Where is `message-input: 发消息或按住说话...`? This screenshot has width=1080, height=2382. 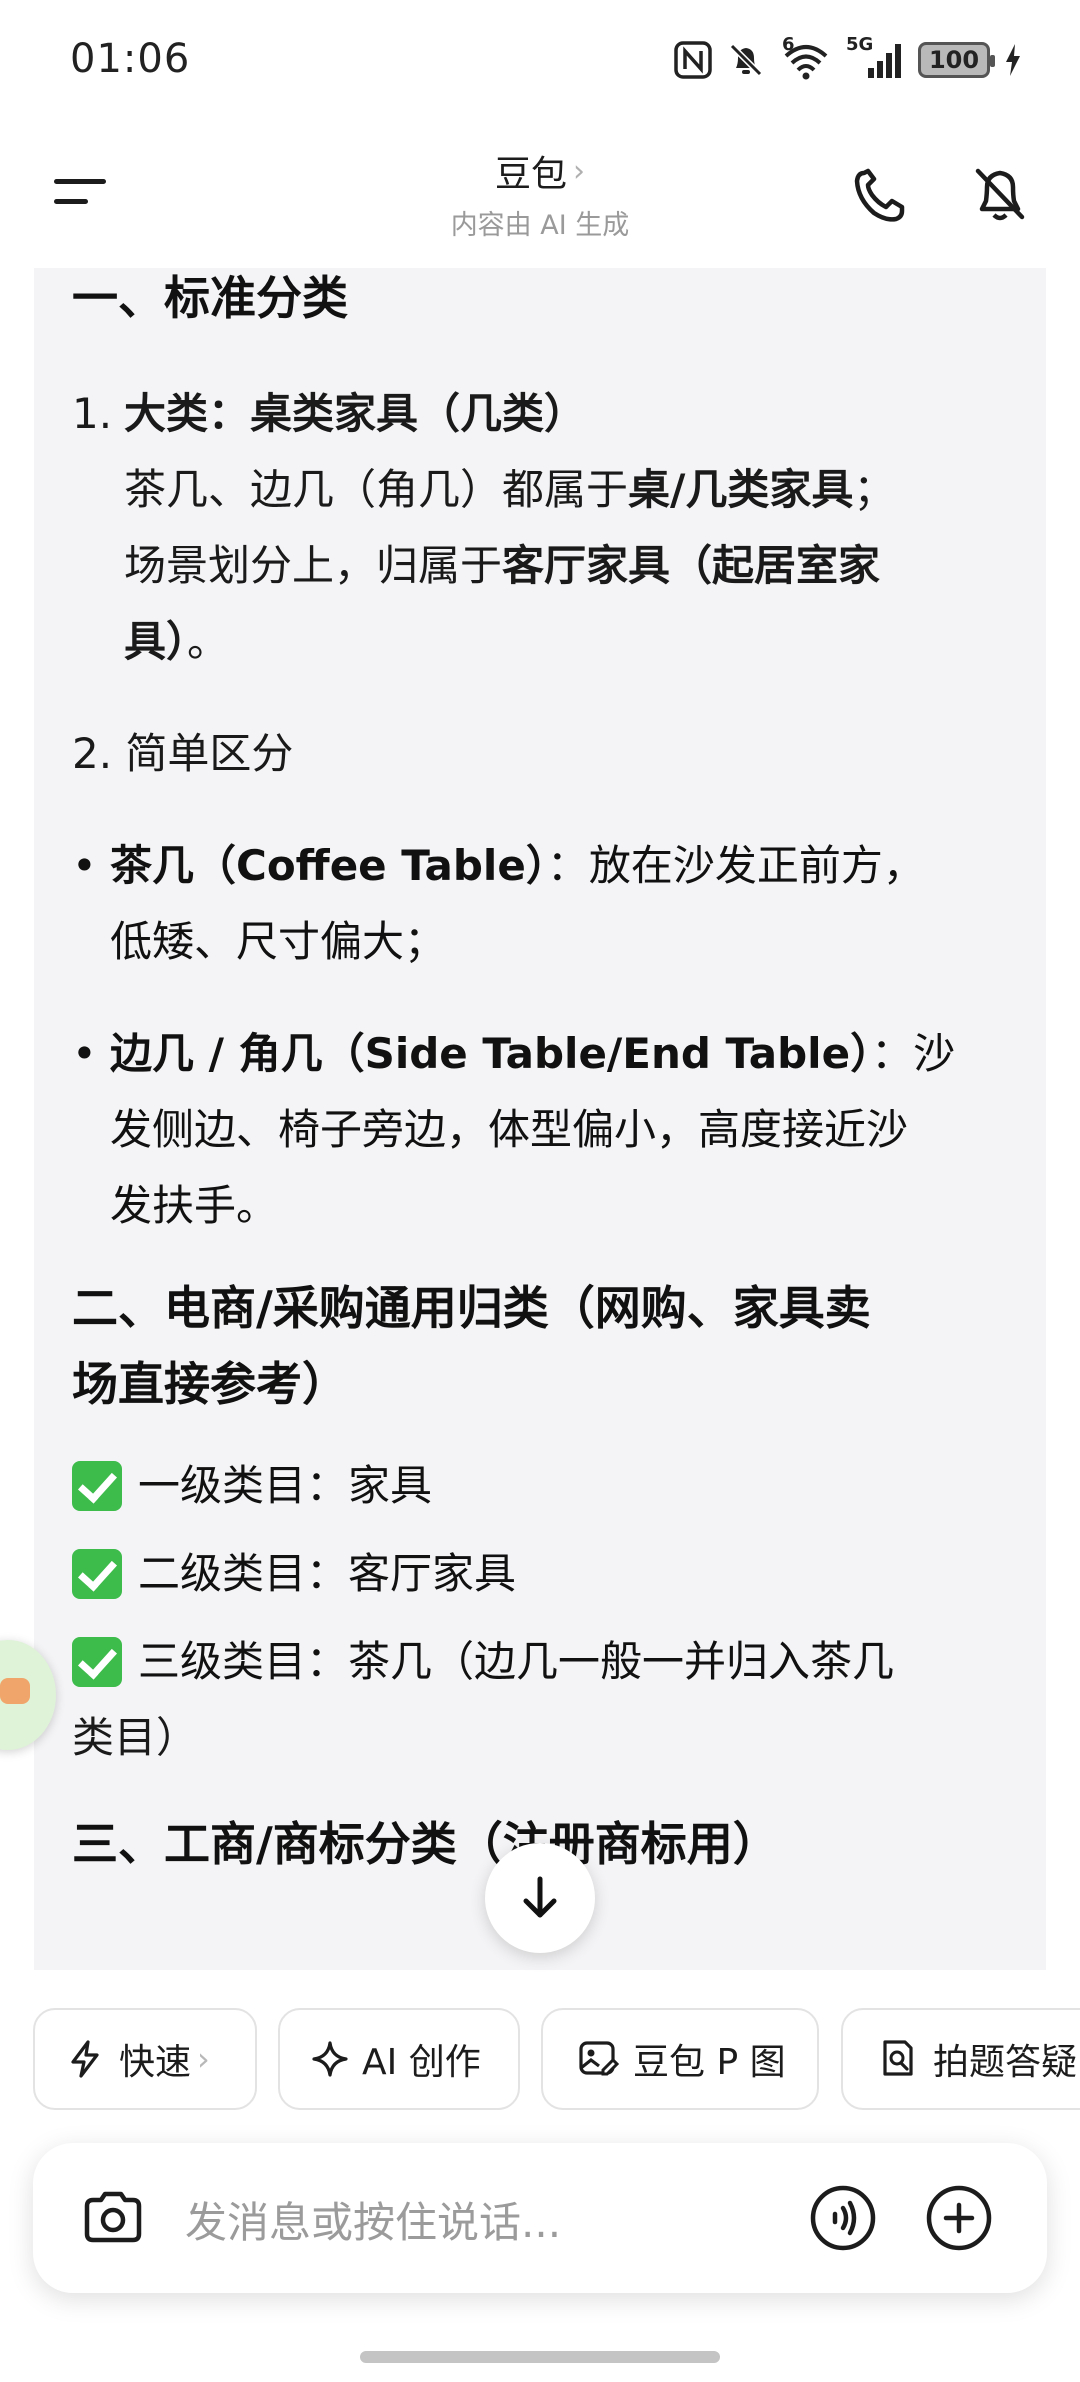 message-input: 发消息或按住说话... is located at coordinates (373, 2219).